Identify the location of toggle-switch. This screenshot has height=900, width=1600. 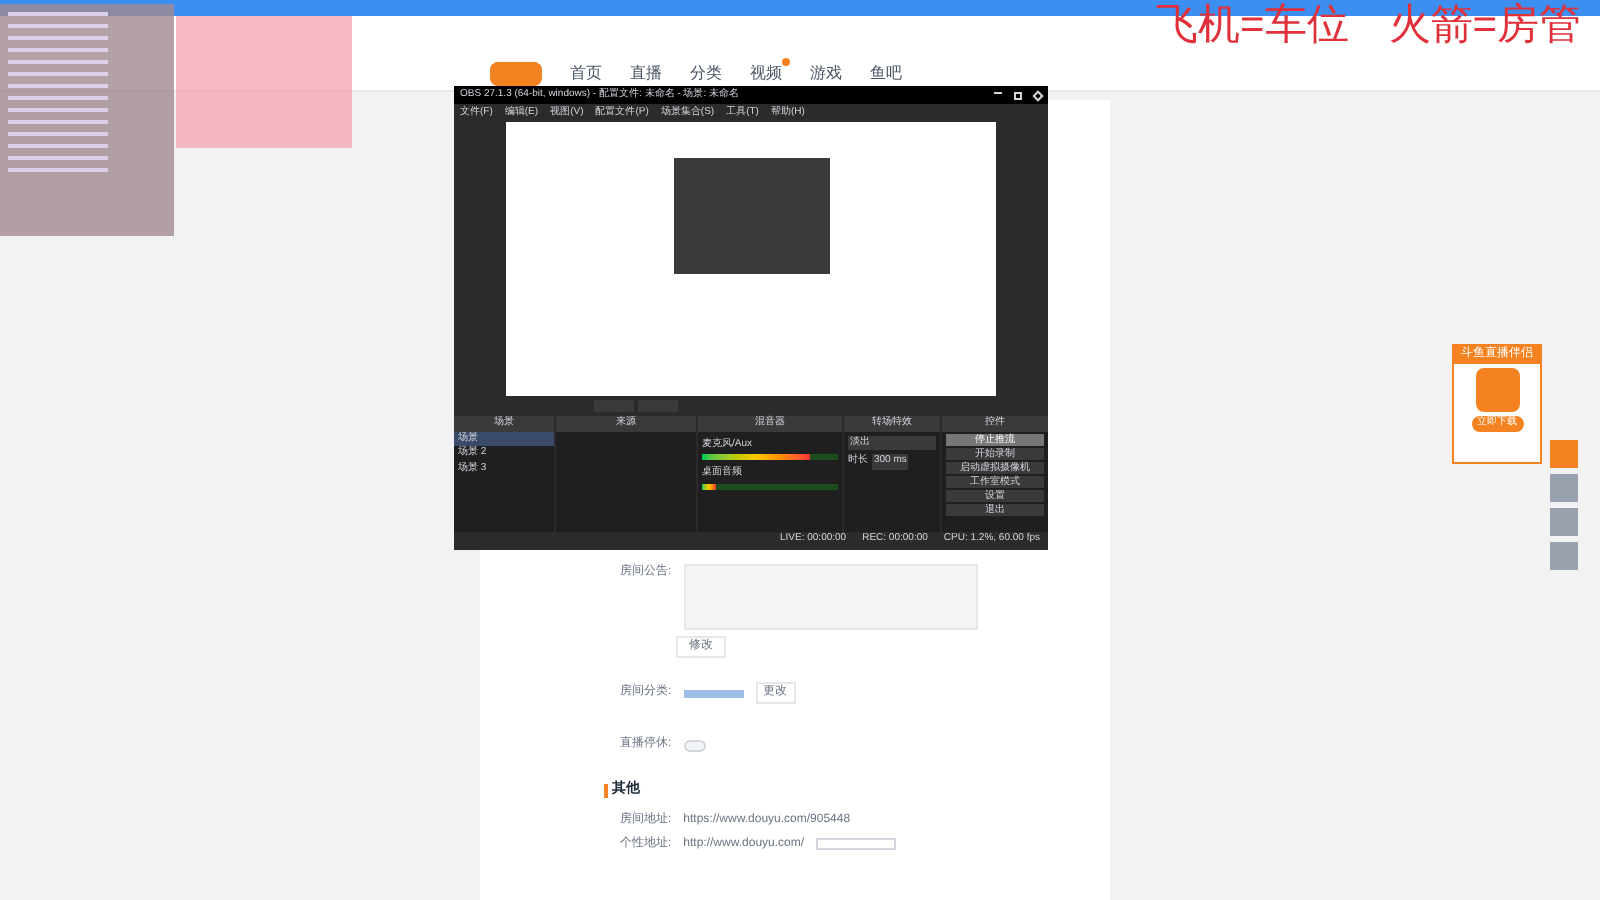
(694, 745).